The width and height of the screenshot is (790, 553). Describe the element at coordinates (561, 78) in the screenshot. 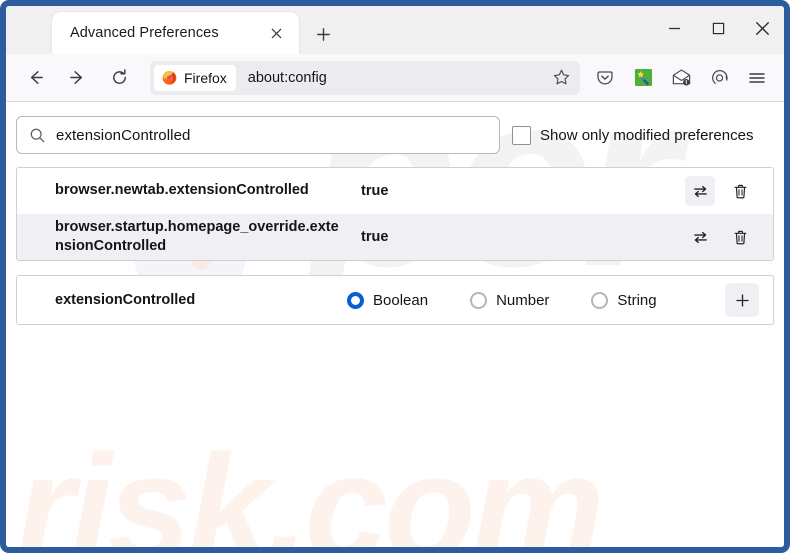

I see `bookmark-star-icon` at that location.